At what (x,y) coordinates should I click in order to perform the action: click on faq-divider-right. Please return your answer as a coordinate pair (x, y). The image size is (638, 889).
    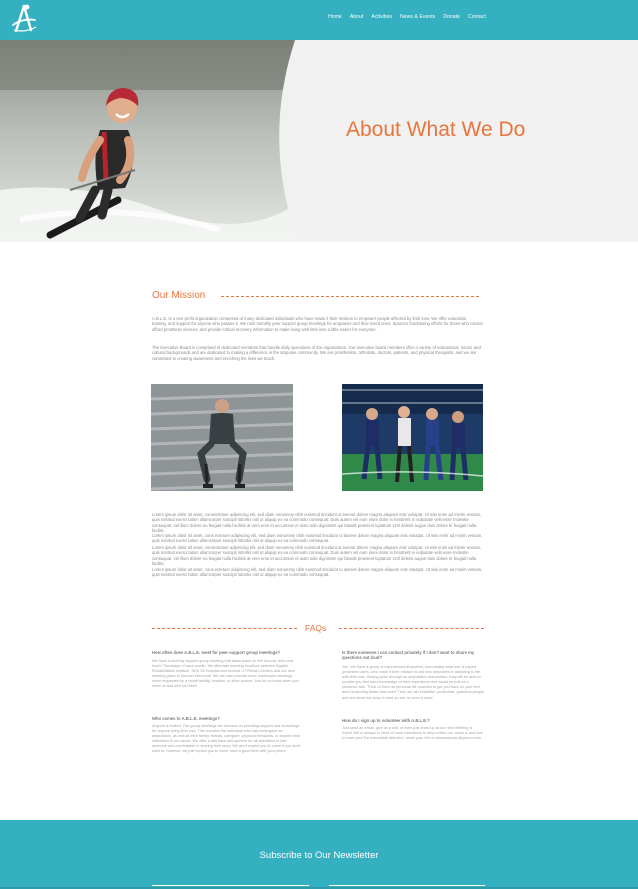
    Looking at the image, I should click on (411, 628).